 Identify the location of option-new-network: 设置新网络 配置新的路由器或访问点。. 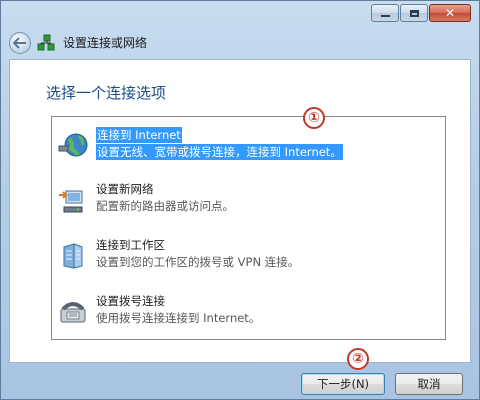
(248, 204).